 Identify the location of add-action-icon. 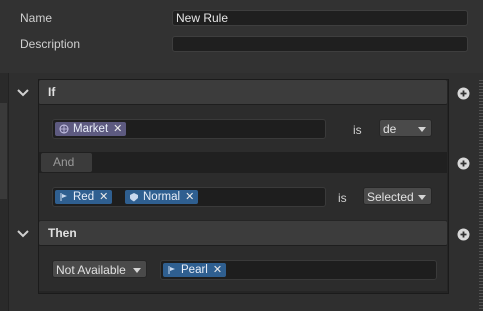
(463, 234).